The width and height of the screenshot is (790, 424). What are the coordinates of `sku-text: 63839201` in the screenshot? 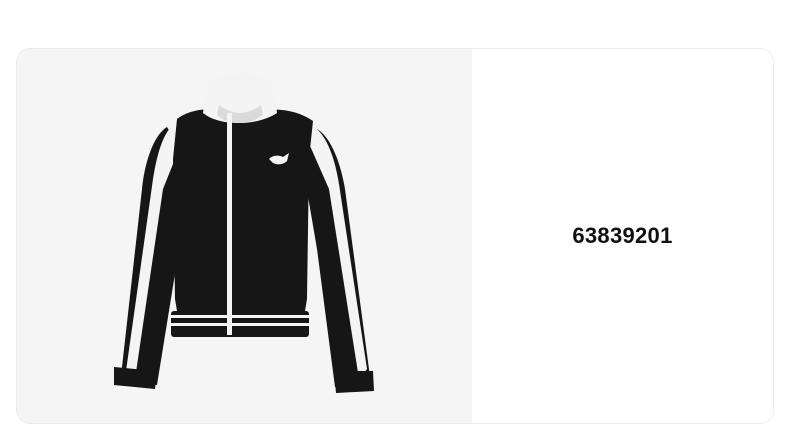 It's located at (622, 235).